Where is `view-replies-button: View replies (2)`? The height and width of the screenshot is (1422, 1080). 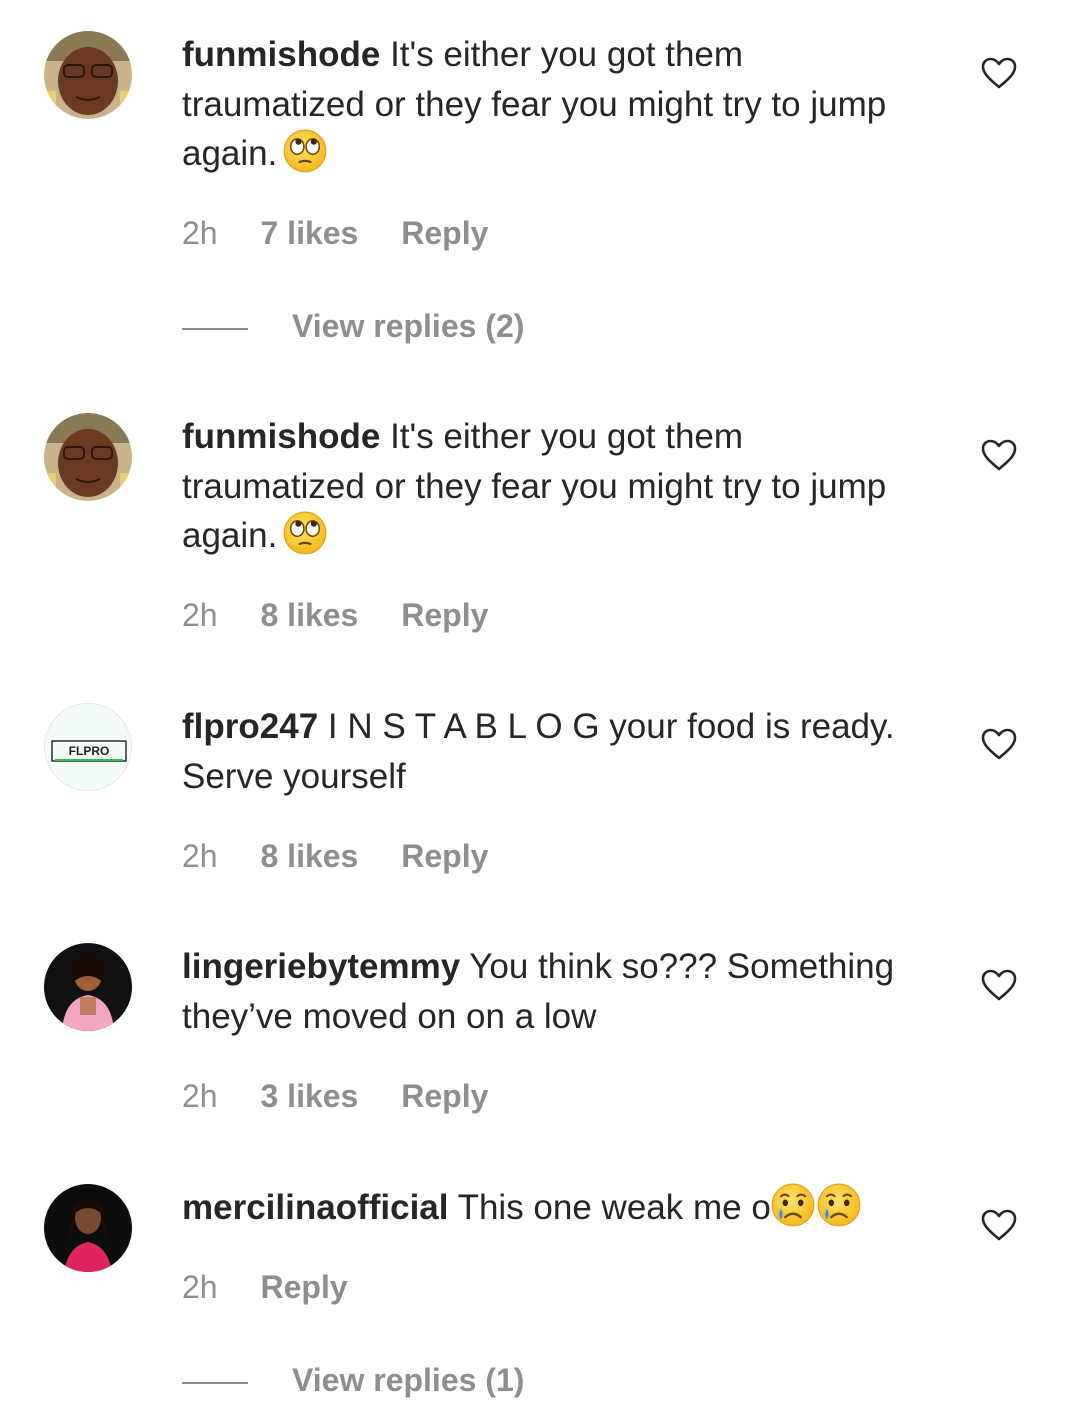
view-replies-button: View replies (2) is located at coordinates (353, 326).